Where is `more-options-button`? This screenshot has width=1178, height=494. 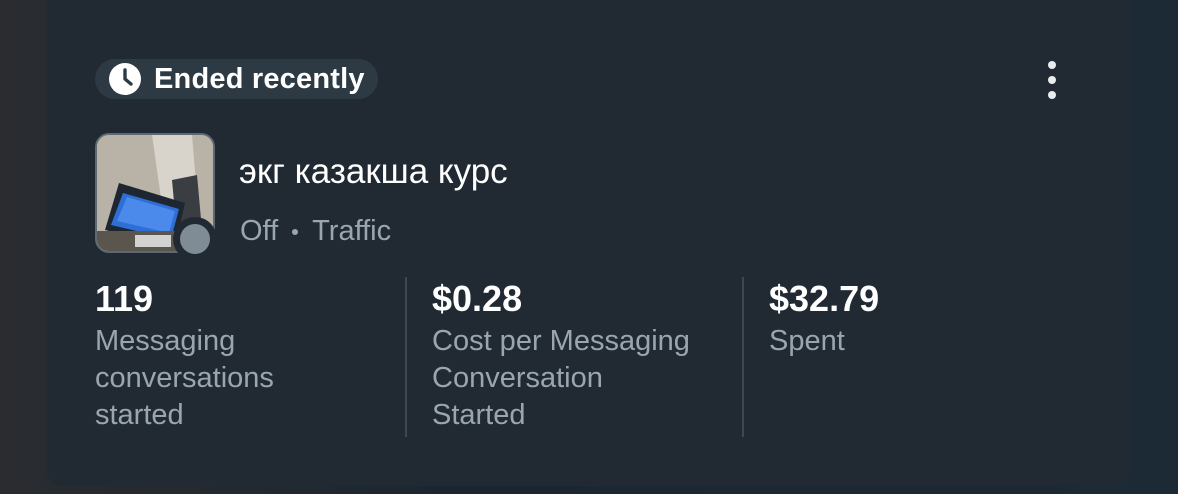 more-options-button is located at coordinates (1052, 80).